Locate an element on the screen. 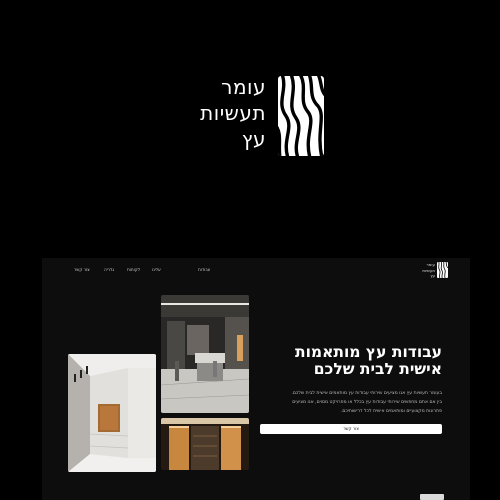 Image resolution: width=500 pixels, height=500 pixels. nav-logo-text: עומר תעשיות עץ is located at coordinates (428, 270).